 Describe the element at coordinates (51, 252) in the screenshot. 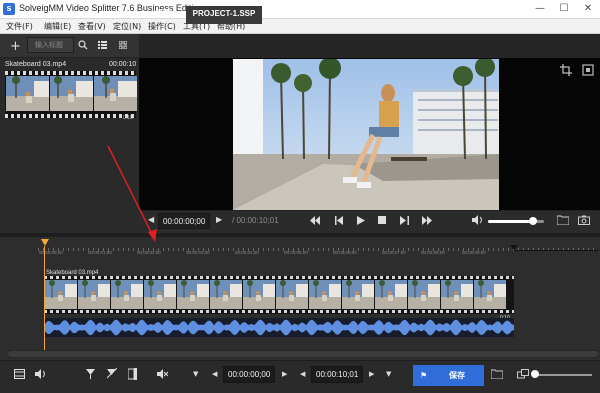

I see `ruler-label: 00;00;00;00` at that location.